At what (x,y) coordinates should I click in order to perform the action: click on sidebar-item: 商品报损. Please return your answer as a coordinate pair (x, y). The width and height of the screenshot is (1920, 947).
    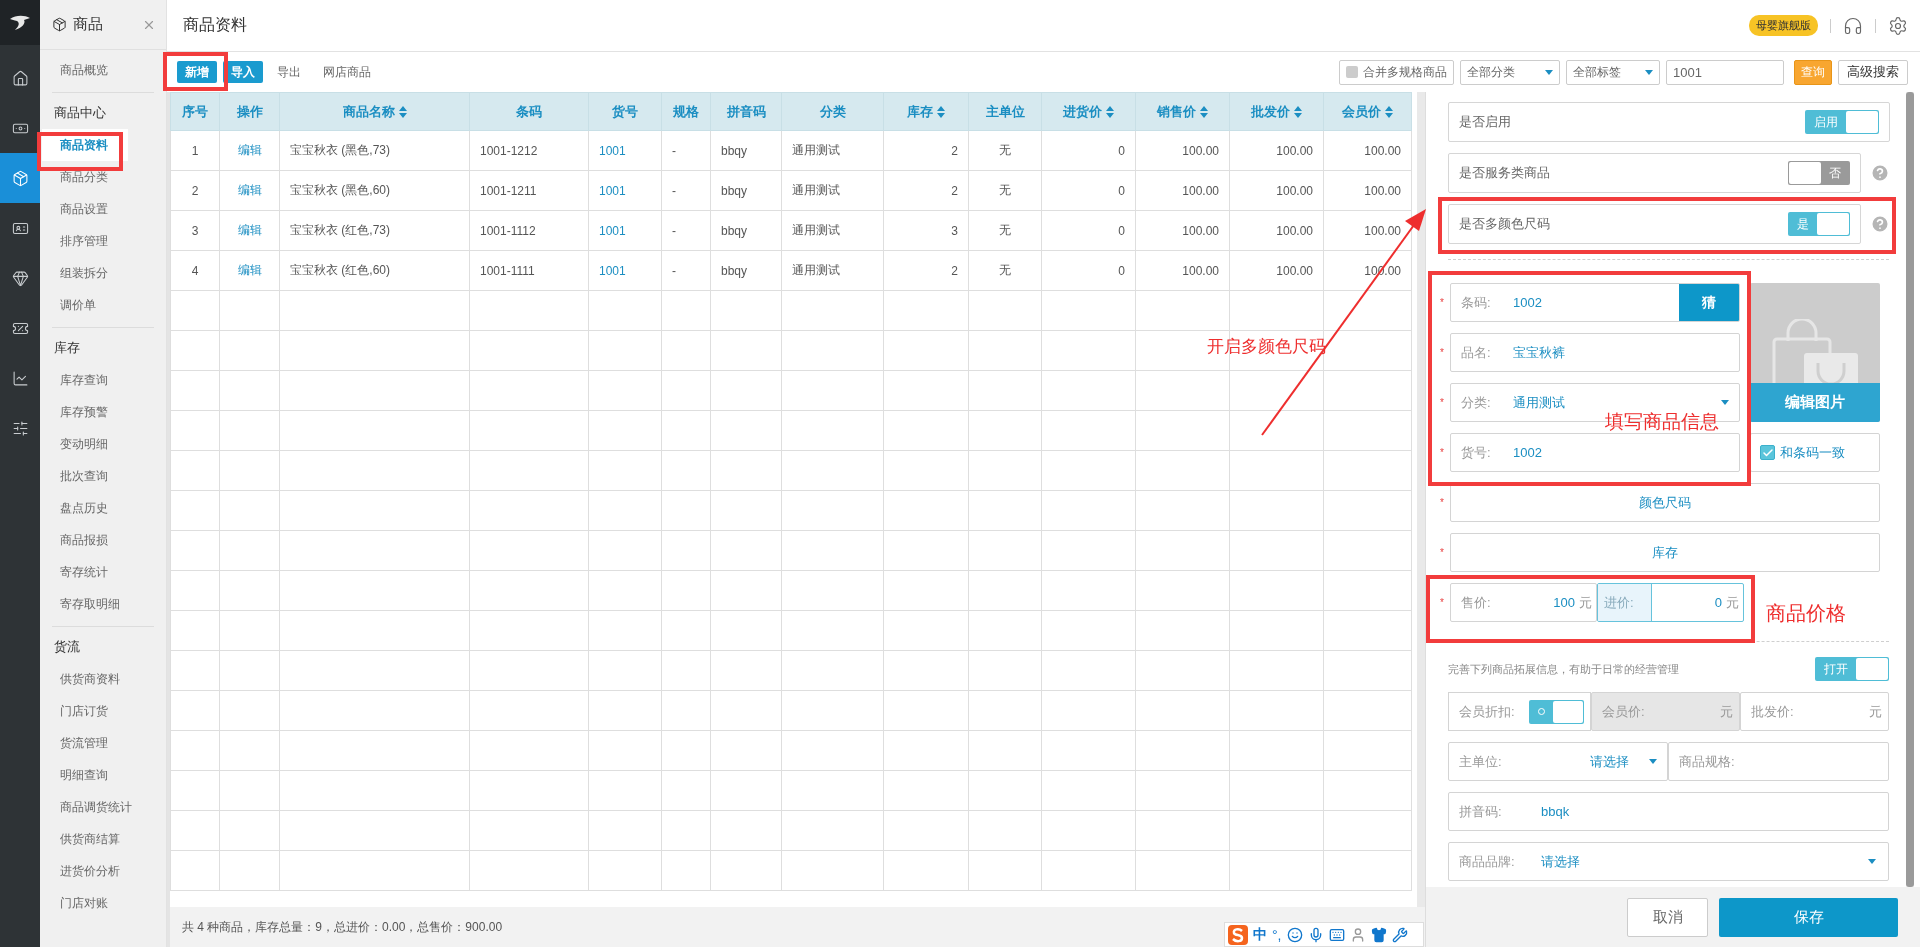
    Looking at the image, I should click on (85, 540).